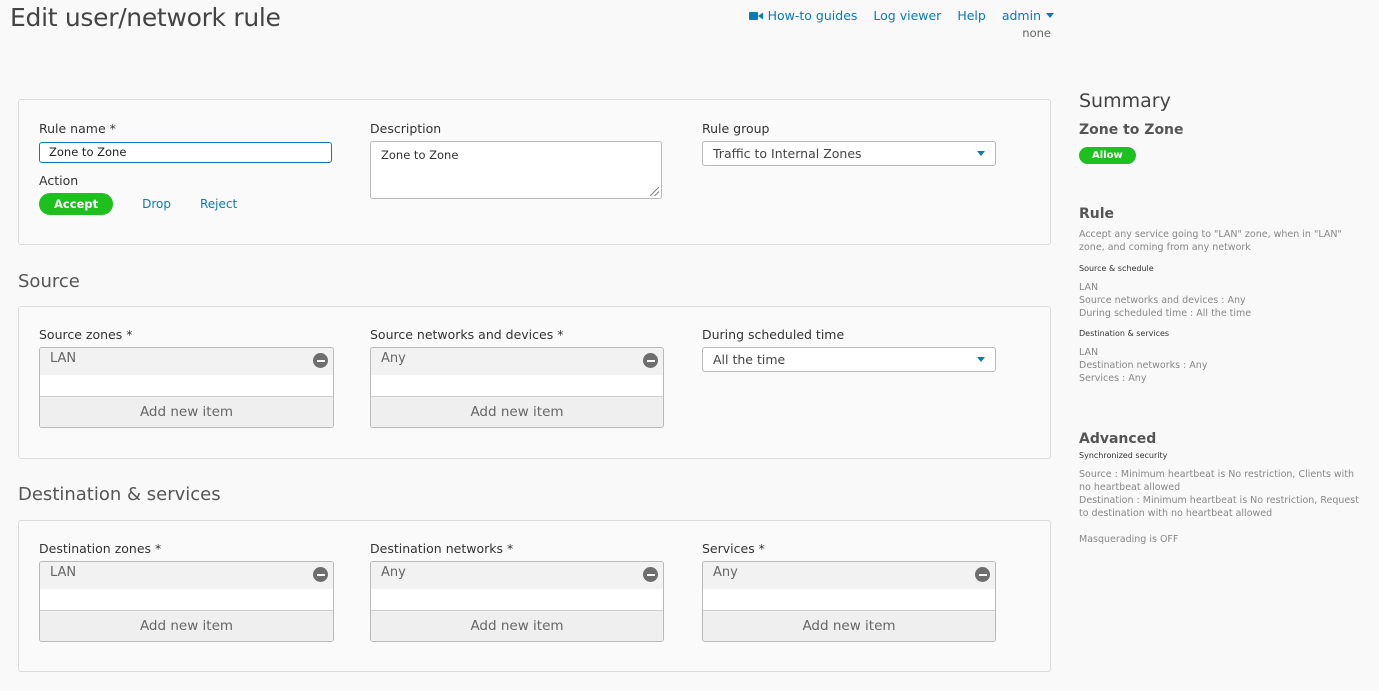 Image resolution: width=1379 pixels, height=691 pixels. Describe the element at coordinates (773, 334) in the screenshot. I see `schedule-label: During scheduled time` at that location.